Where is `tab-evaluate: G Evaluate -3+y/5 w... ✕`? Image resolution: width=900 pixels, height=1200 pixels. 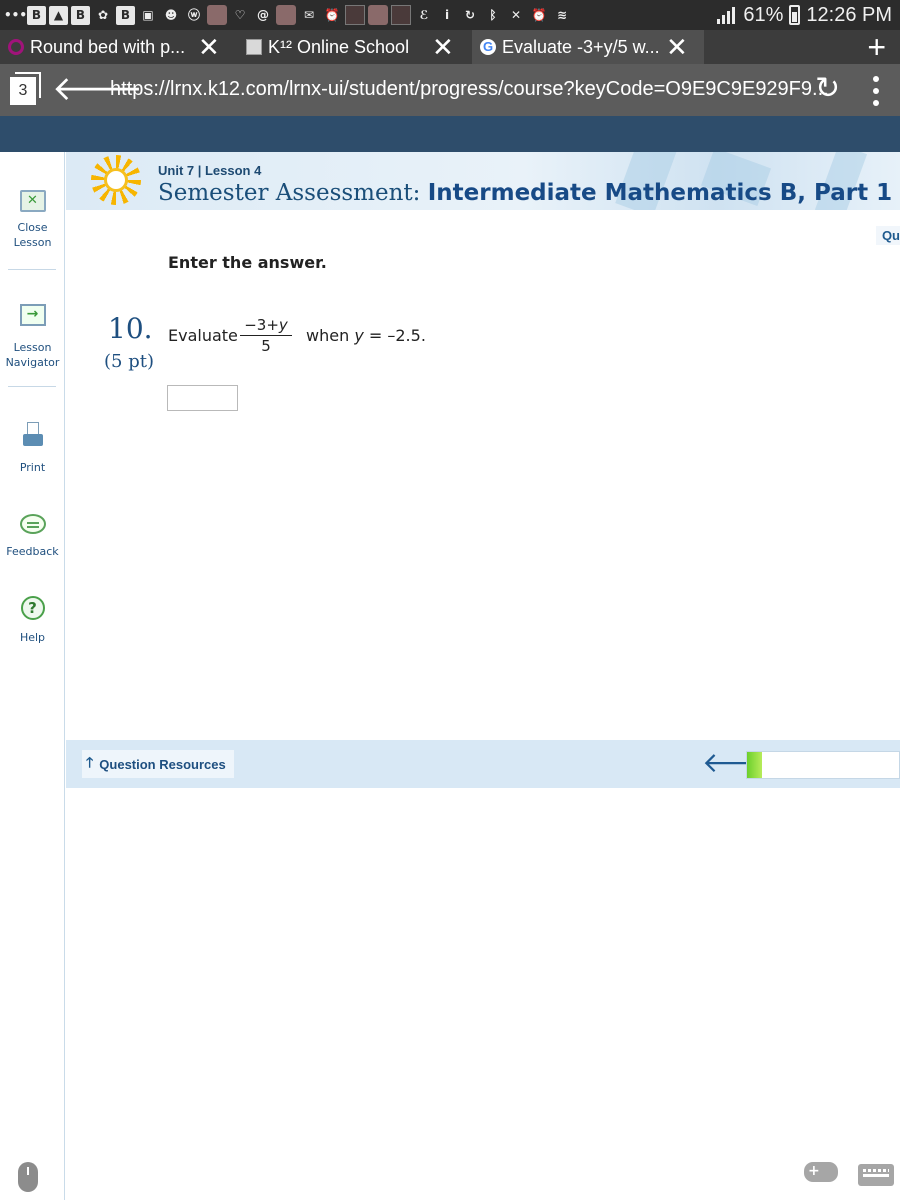 tab-evaluate: G Evaluate -3+y/5 w... ✕ is located at coordinates (588, 47).